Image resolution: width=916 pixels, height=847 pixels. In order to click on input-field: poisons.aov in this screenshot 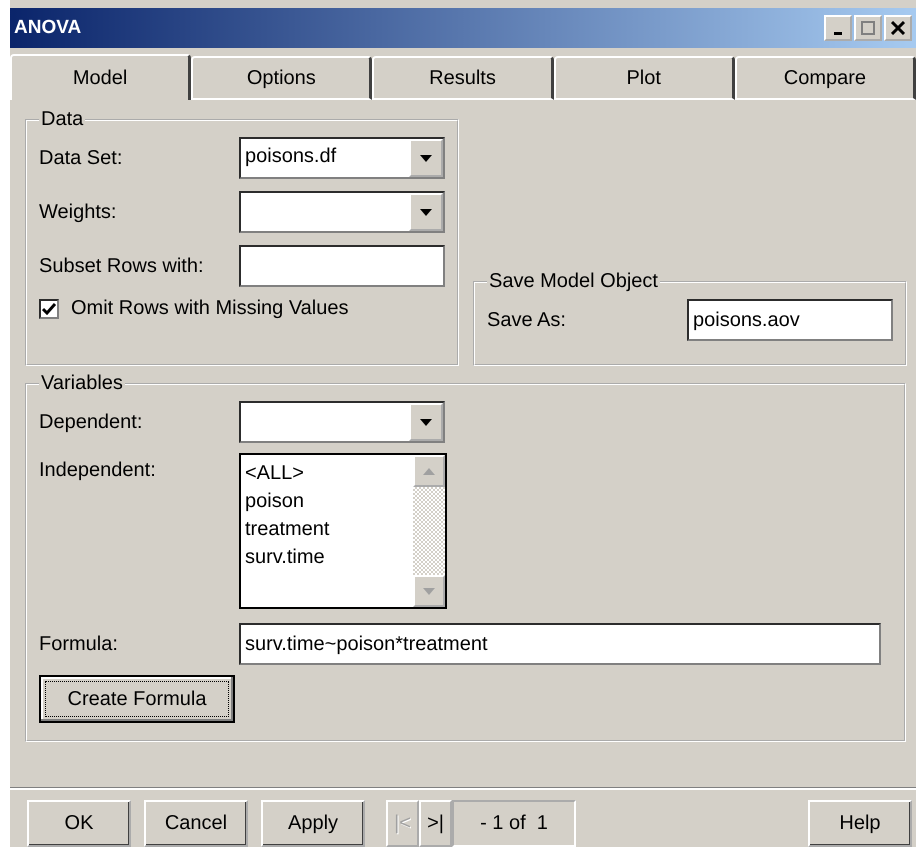, I will do `click(790, 320)`.